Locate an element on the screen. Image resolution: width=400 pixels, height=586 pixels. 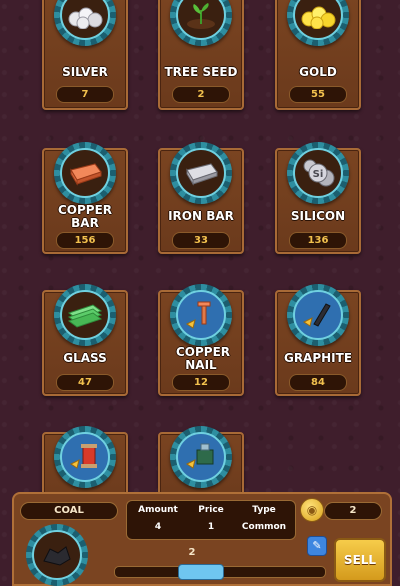
type-value: Common is located at coordinates (264, 527).